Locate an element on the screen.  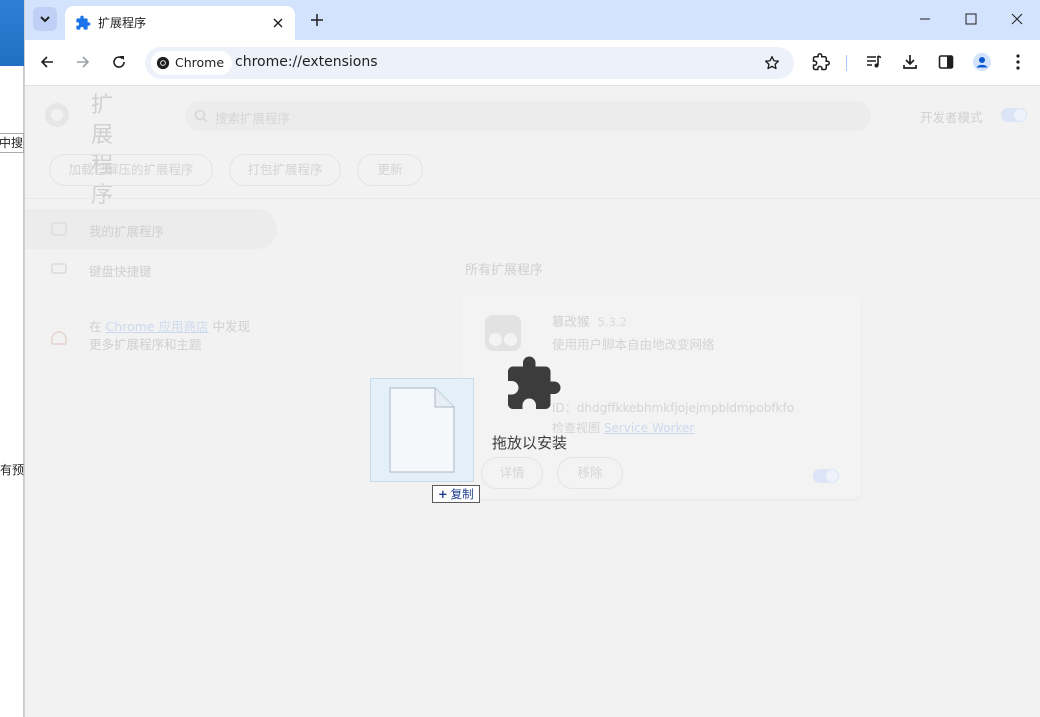
url-text: chrome://extensions is located at coordinates (306, 62).